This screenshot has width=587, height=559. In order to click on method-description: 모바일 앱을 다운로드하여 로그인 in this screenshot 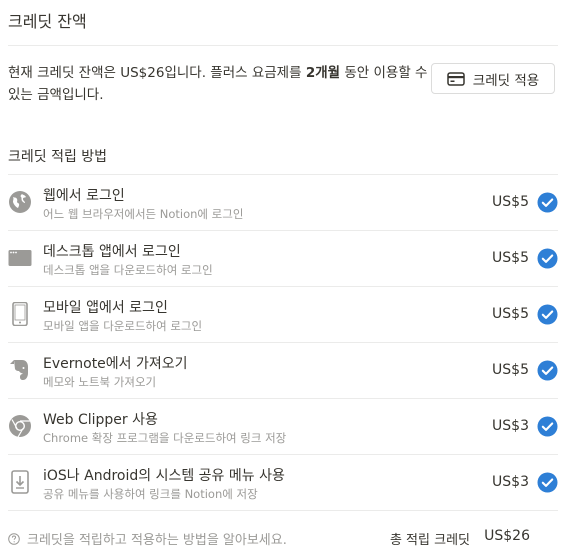, I will do `click(123, 326)`.